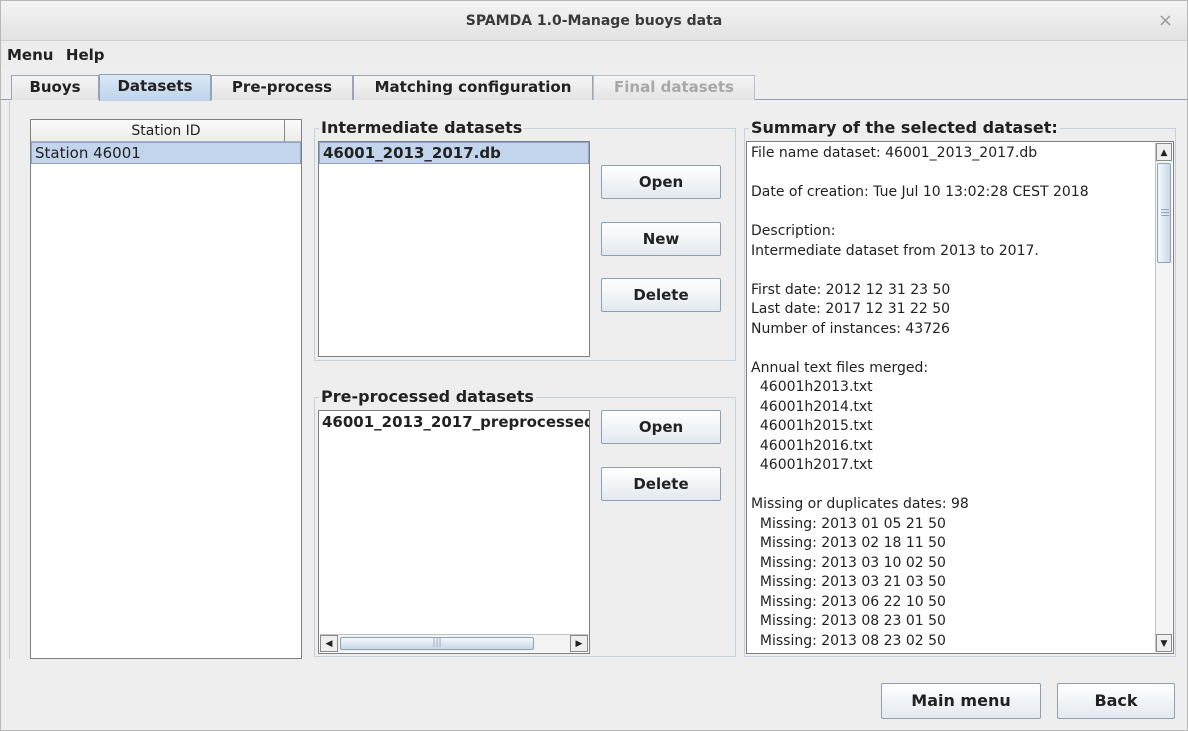 This screenshot has width=1188, height=731. Describe the element at coordinates (661, 295) in the screenshot. I see `delete-intermediate-button: Delete` at that location.